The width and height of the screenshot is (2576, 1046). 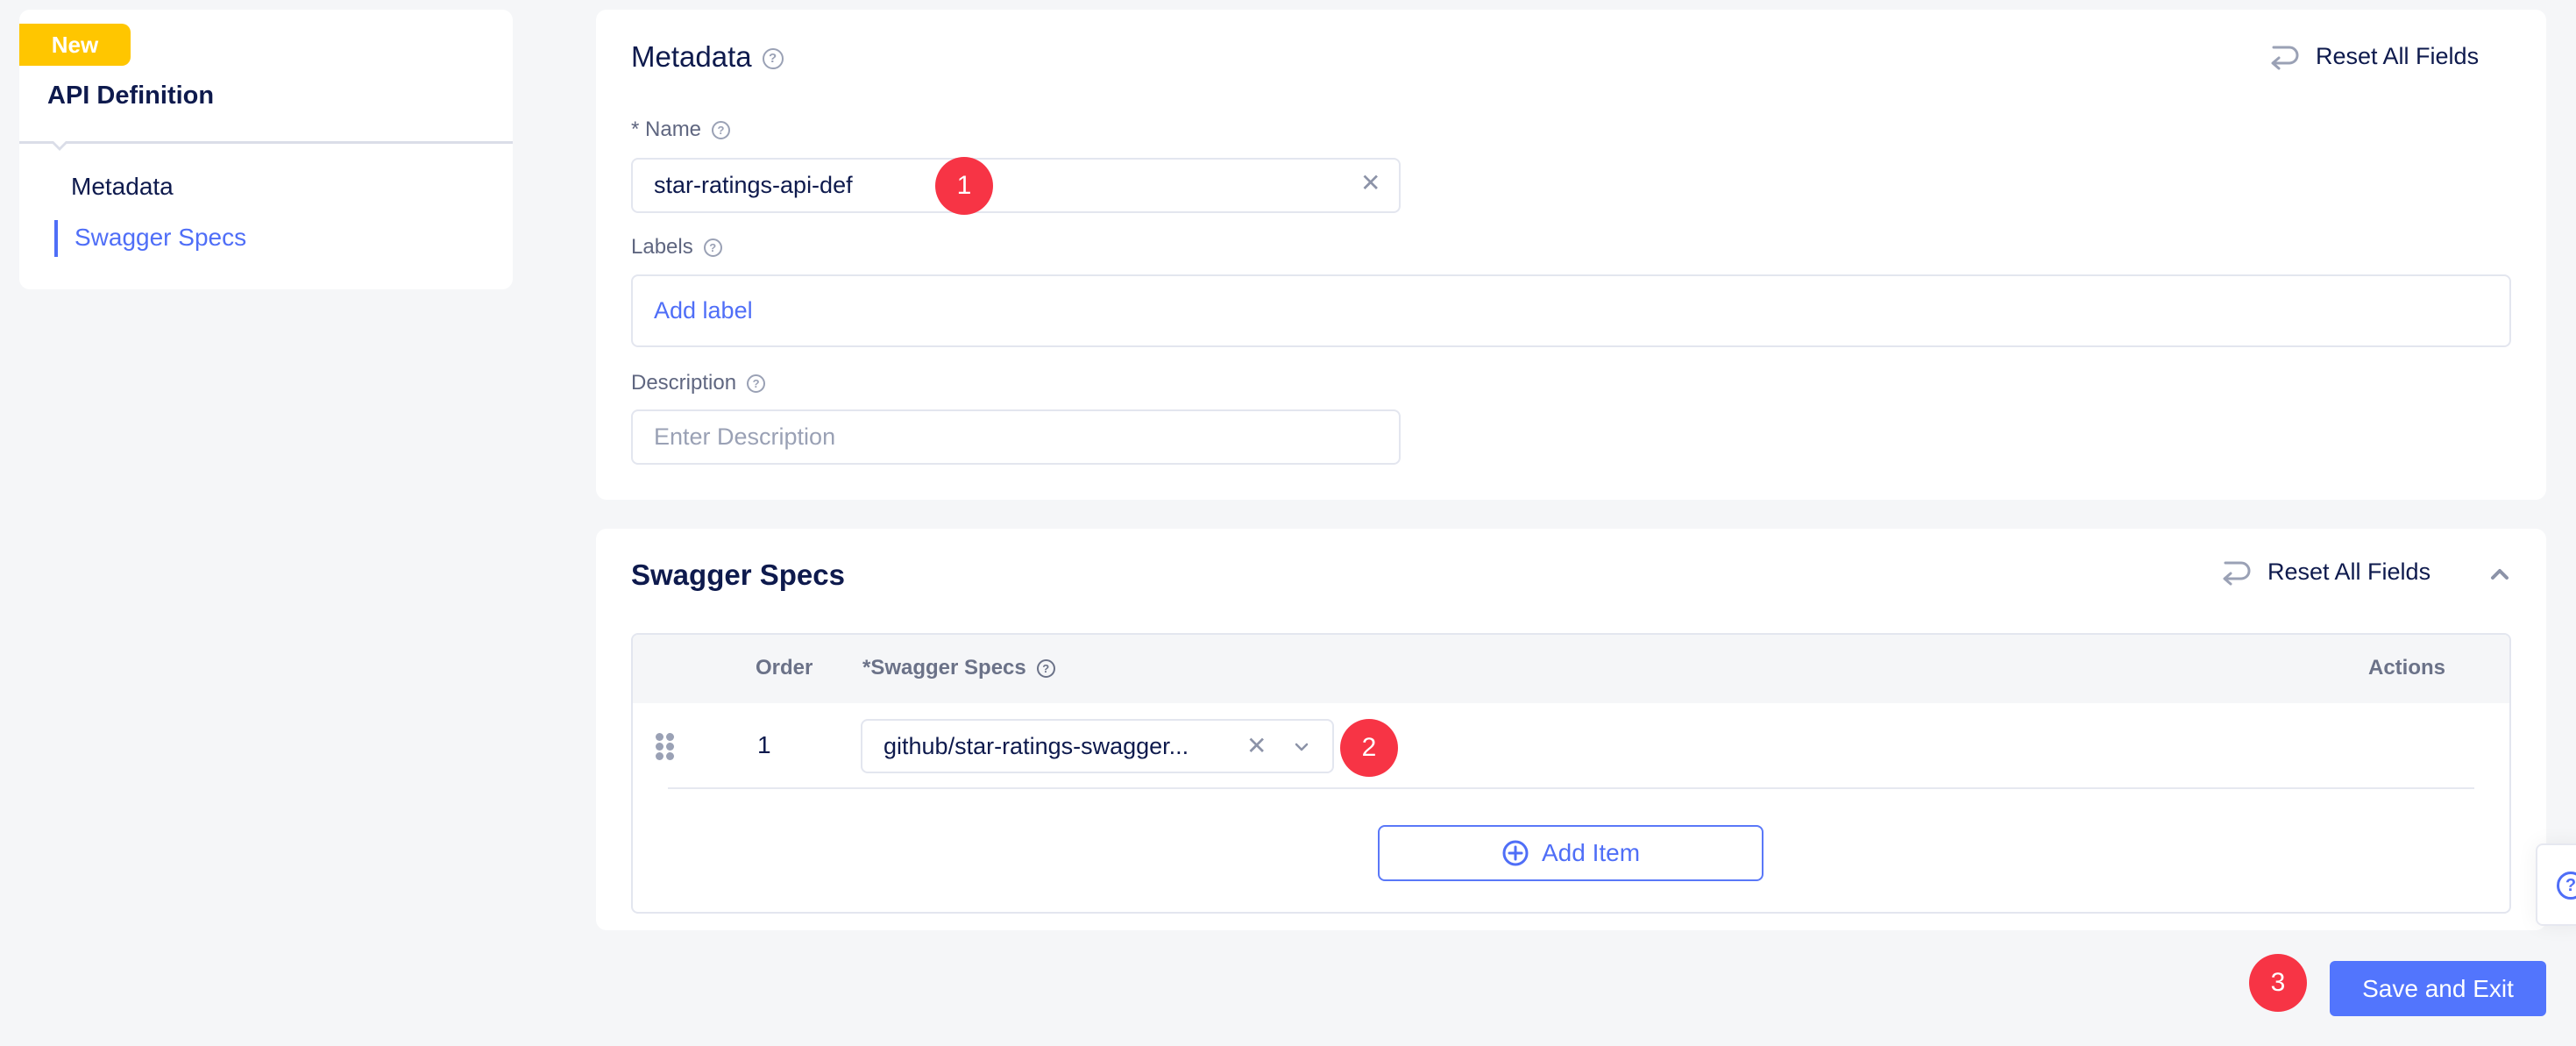 I want to click on name-label-text: * Name, so click(x=666, y=129).